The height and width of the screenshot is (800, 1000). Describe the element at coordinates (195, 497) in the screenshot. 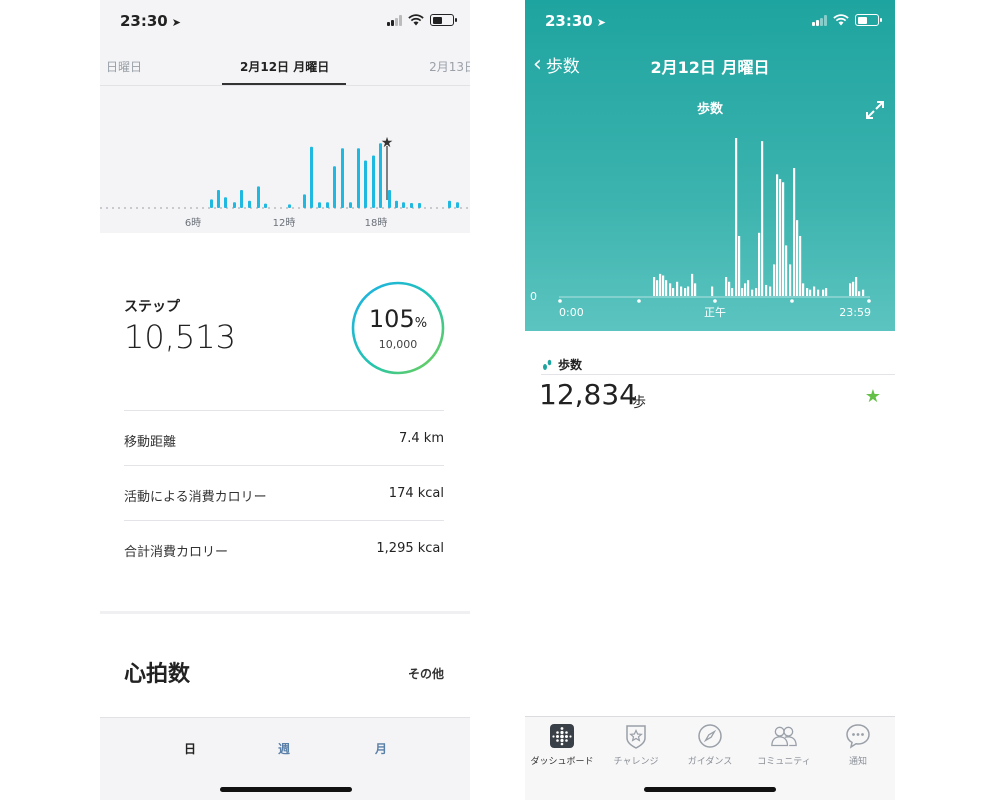

I see `stat-label: 活動による消費カロリー` at that location.